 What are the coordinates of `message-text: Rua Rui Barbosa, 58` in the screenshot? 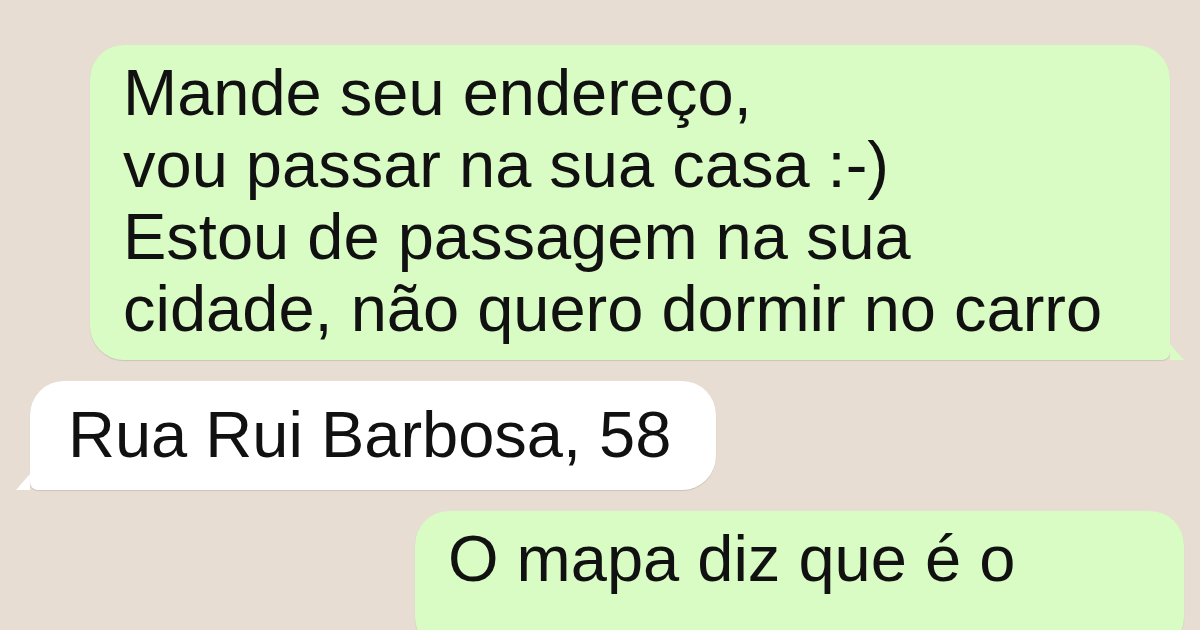 It's located at (370, 435).